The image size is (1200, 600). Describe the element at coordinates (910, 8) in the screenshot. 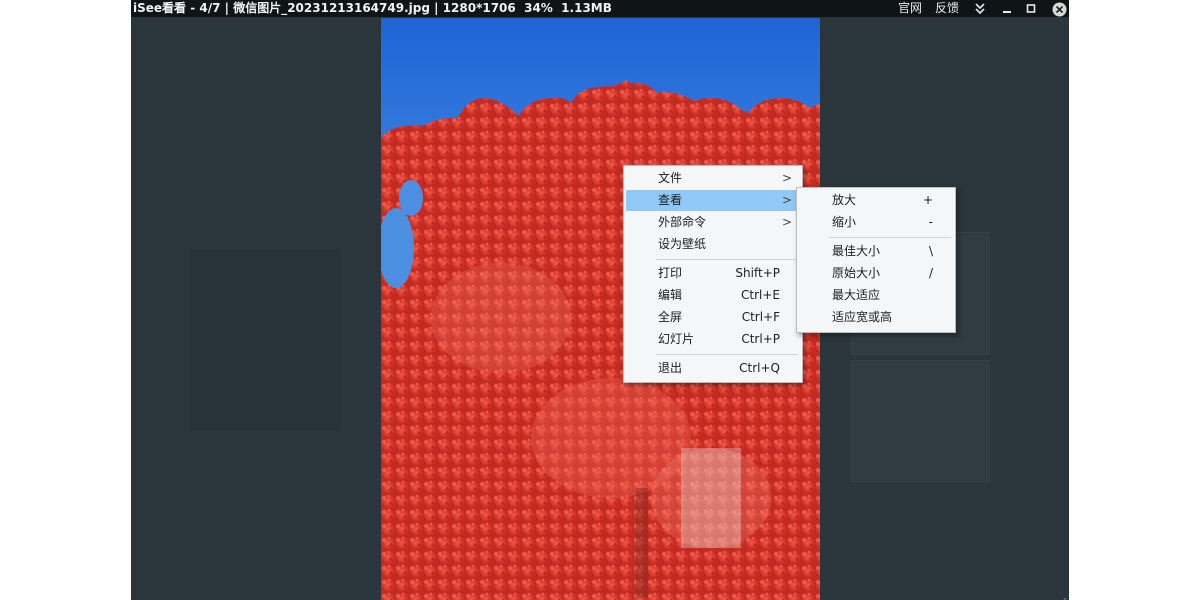

I see `official-site-button: 官网` at that location.